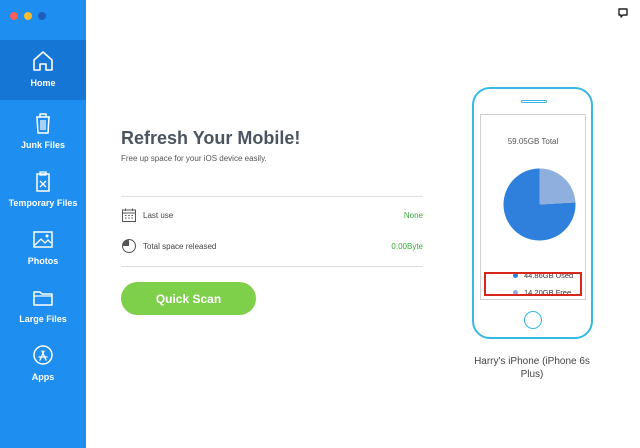 The height and width of the screenshot is (448, 640). What do you see at coordinates (43, 181) in the screenshot?
I see `temp-files-icon` at bounding box center [43, 181].